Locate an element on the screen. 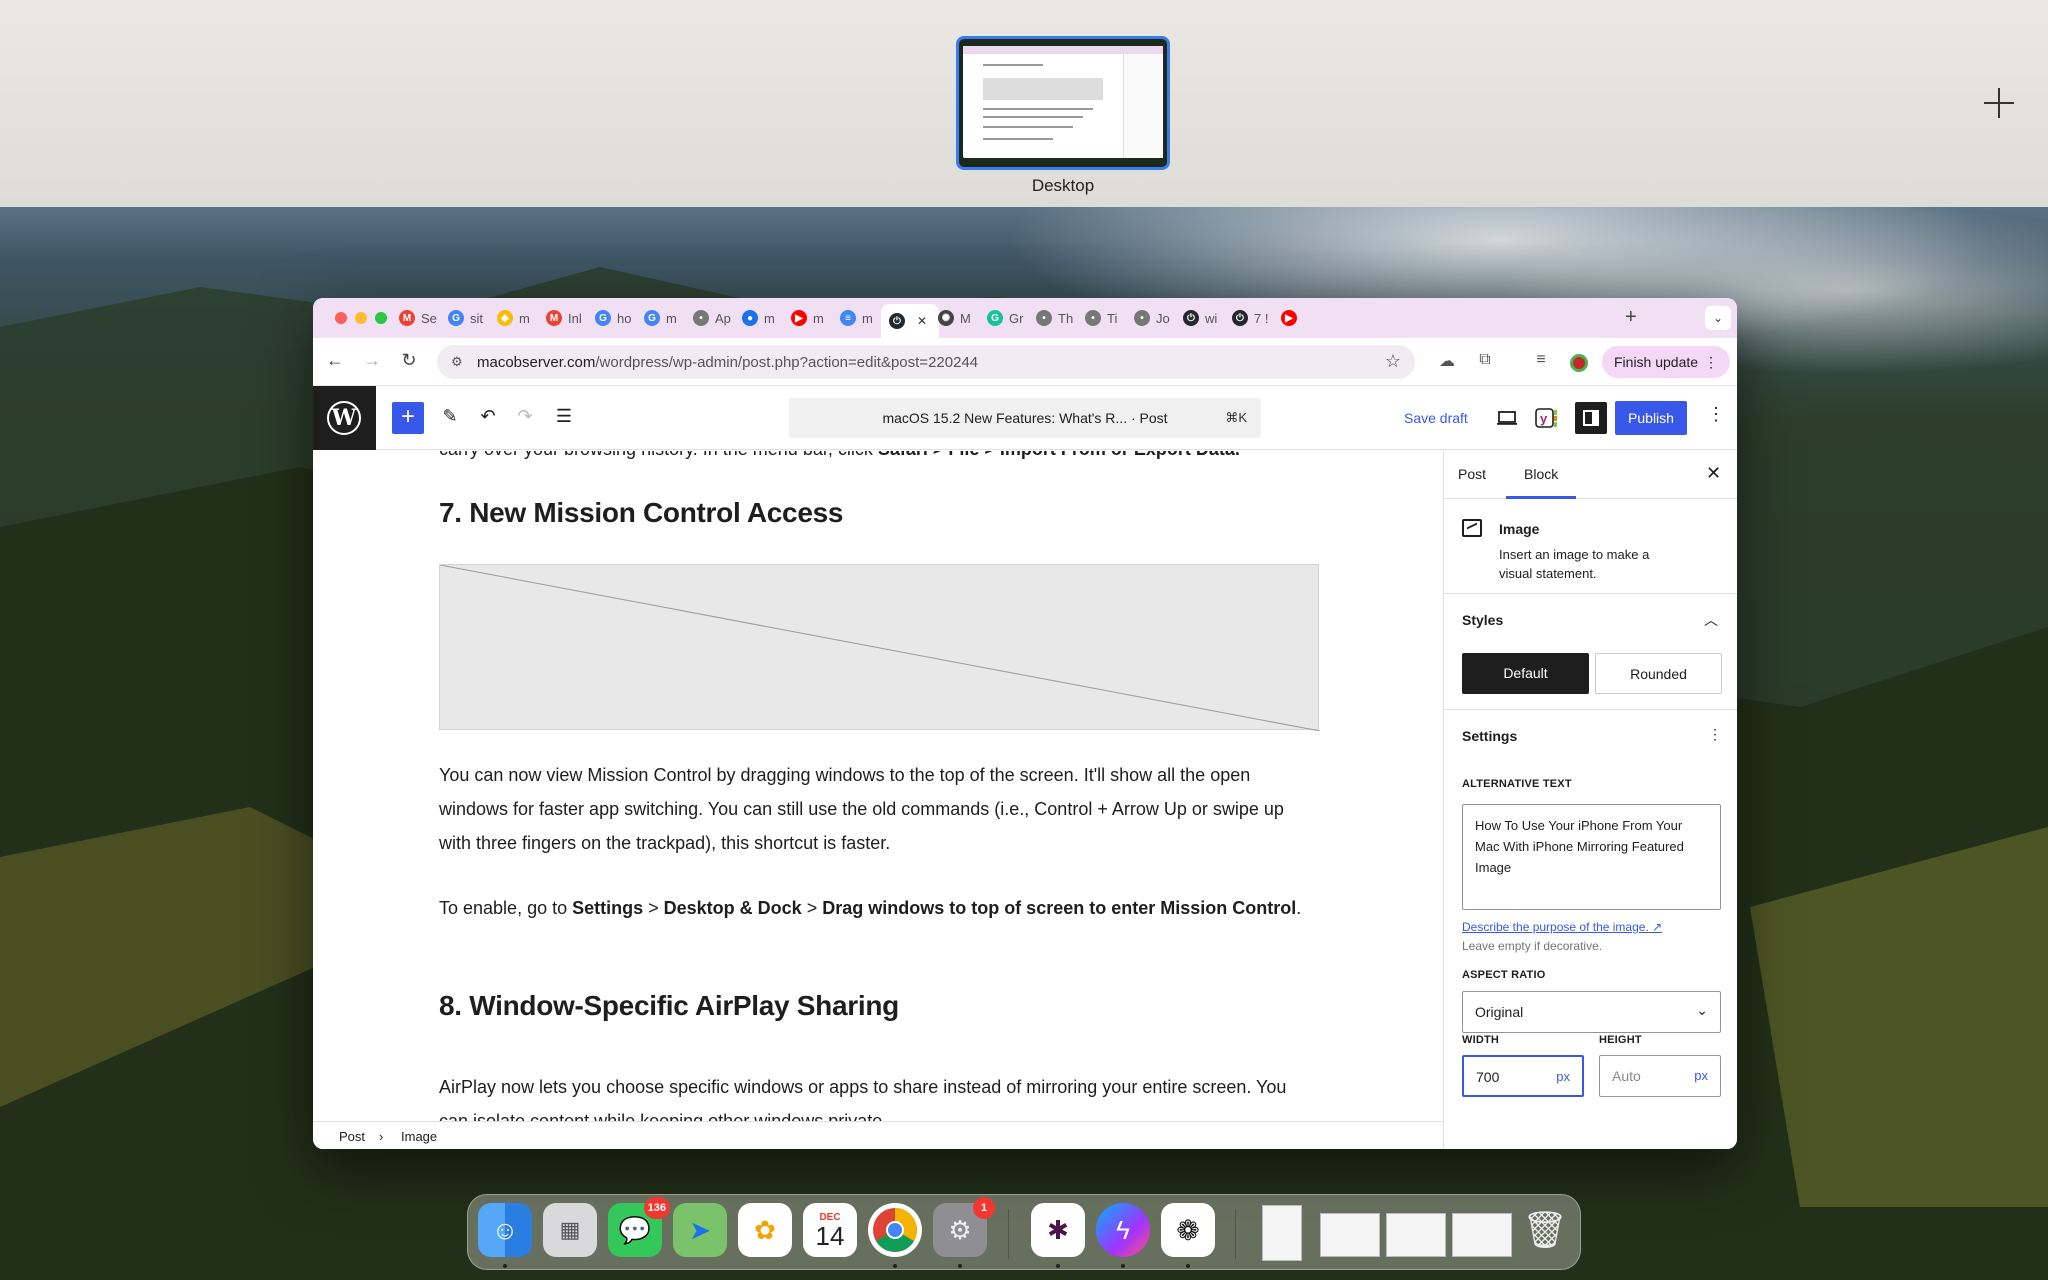 The height and width of the screenshot is (1280, 2048). style-rounded-button: Rounded is located at coordinates (1658, 673).